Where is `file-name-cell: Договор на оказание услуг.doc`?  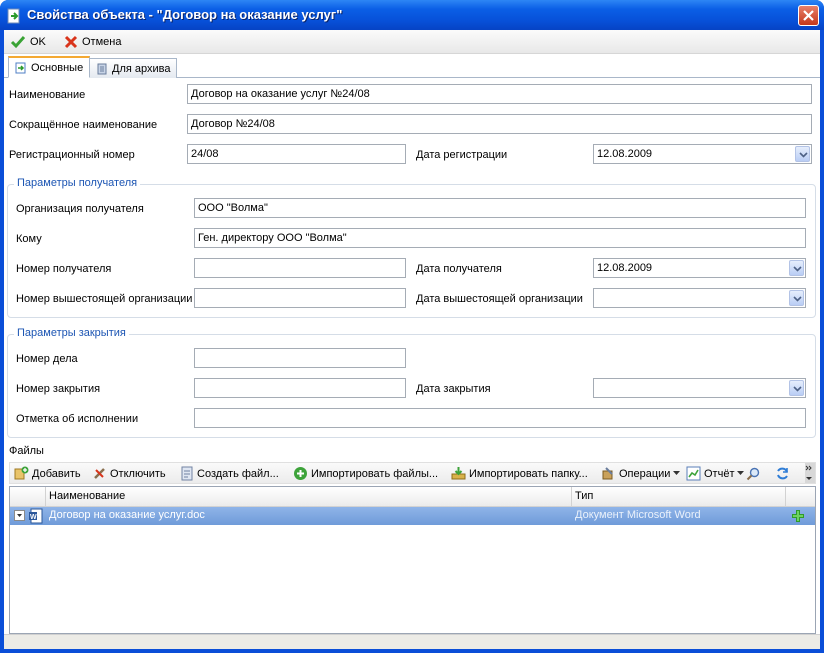 file-name-cell: Договор на оказание услуг.doc is located at coordinates (127, 515).